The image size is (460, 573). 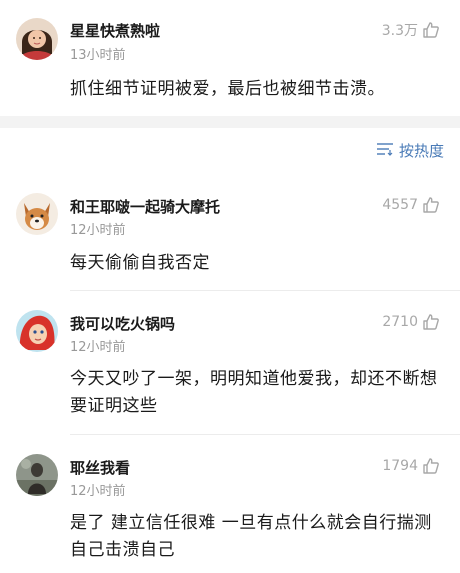 I want to click on comment-text: 每天偷偷自我否定, so click(x=140, y=263).